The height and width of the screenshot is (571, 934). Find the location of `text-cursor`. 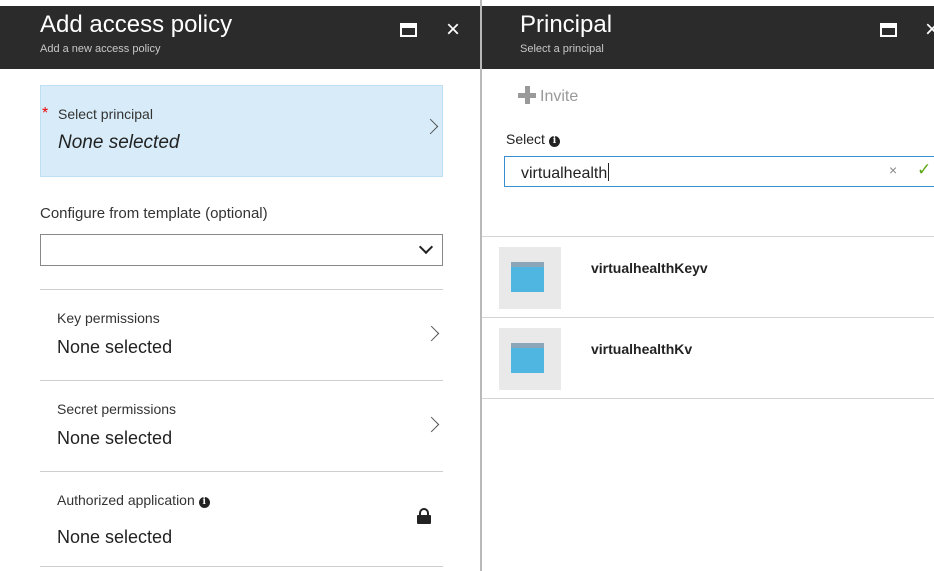

text-cursor is located at coordinates (609, 172).